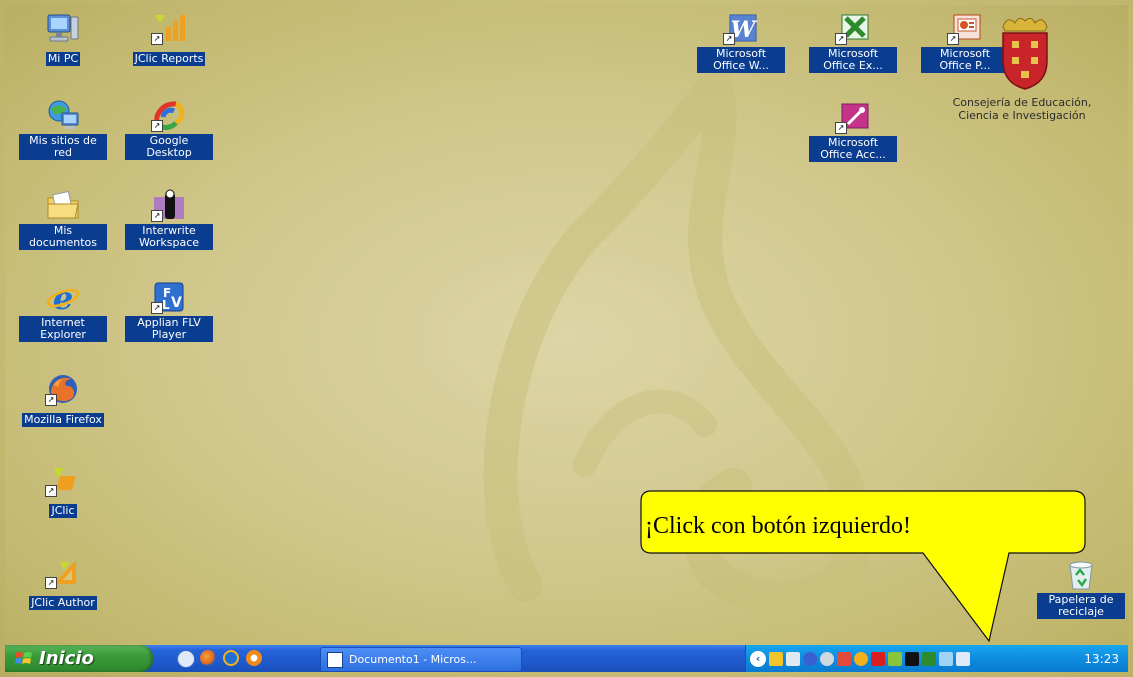 This screenshot has width=1133, height=677. I want to click on desktop-icon-google-desktop: ↗ Google Desktop, so click(169, 129).